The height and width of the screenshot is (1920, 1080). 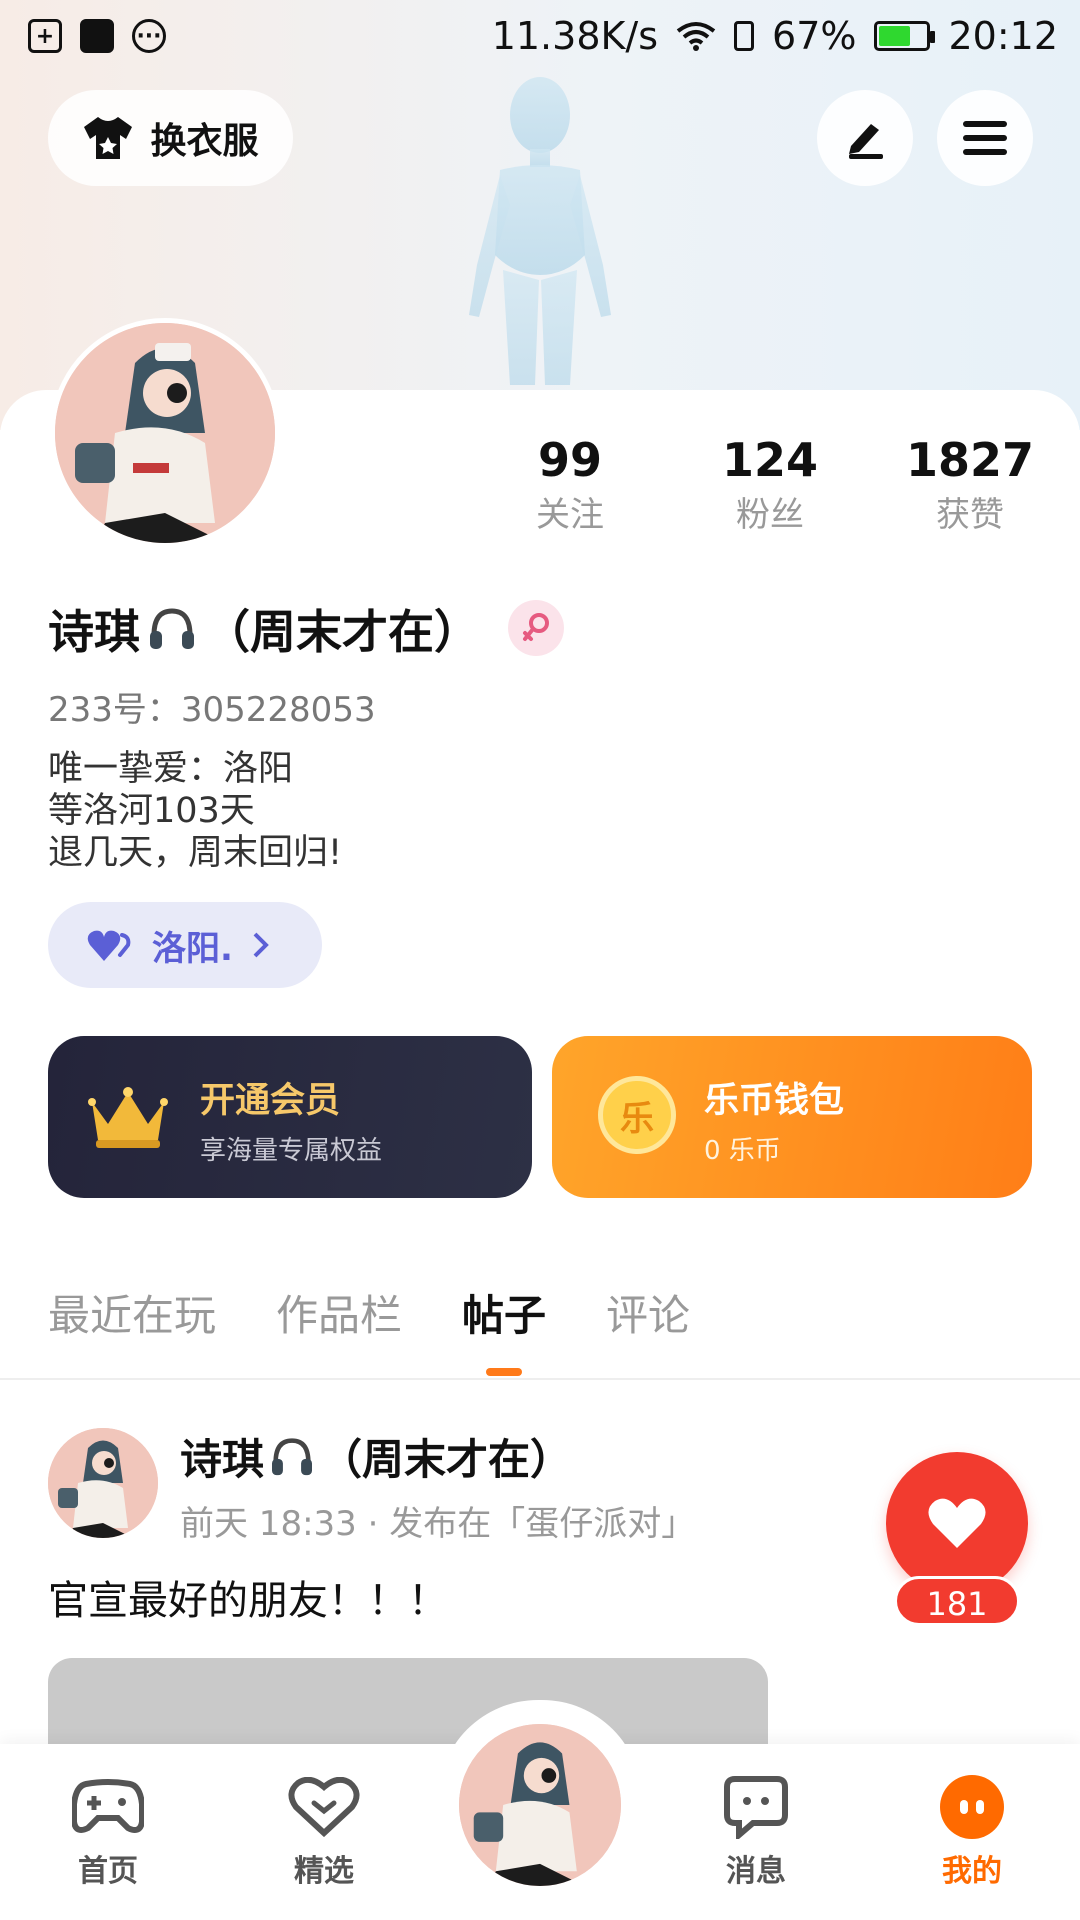 I want to click on nav-label: 消息, so click(x=756, y=1871).